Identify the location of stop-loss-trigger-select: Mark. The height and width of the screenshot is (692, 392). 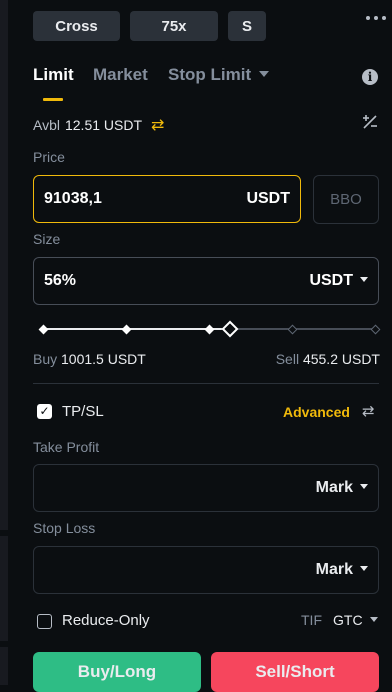
(342, 570).